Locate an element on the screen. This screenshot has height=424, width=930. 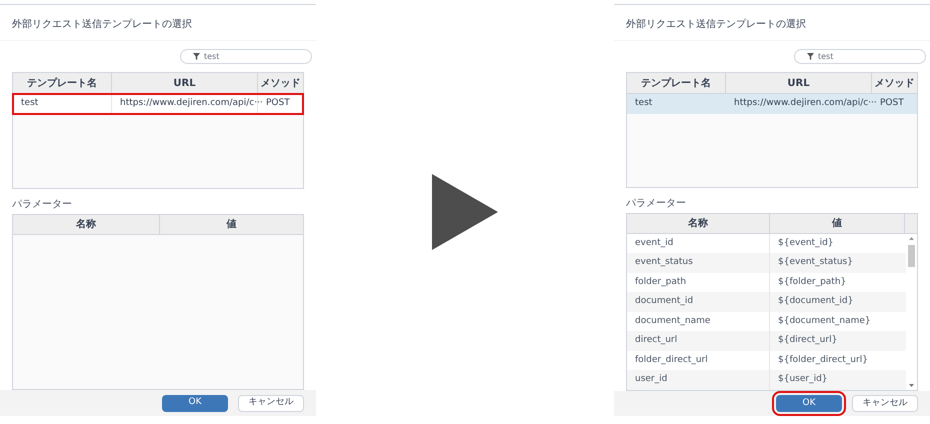
table-cell-text: ${folder_direct_url} is located at coordinates (823, 360).